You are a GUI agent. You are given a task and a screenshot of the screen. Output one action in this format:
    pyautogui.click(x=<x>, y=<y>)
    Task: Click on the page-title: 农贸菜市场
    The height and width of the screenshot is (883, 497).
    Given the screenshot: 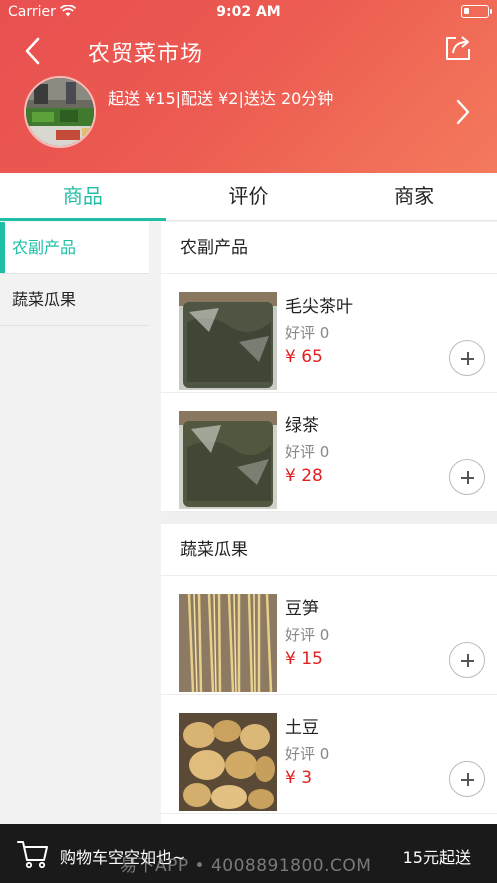 What is the action you would take?
    pyautogui.click(x=146, y=54)
    